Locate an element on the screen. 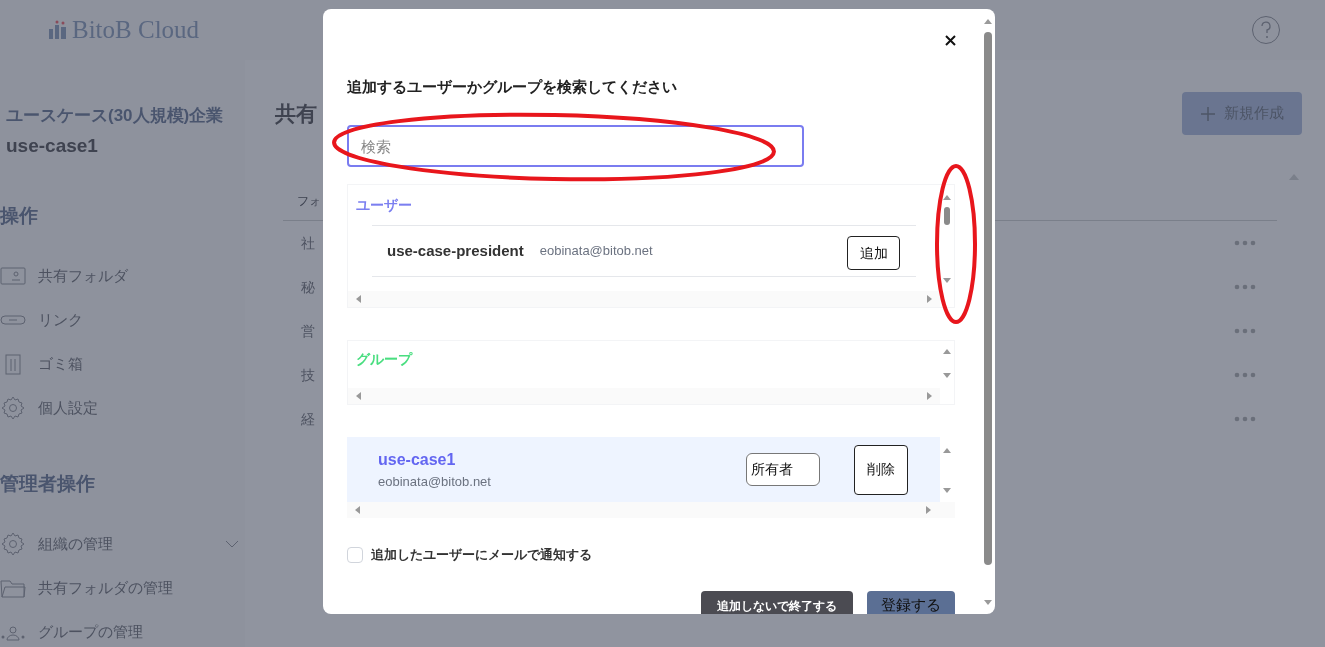  table-cell-text: 営 is located at coordinates (308, 331).